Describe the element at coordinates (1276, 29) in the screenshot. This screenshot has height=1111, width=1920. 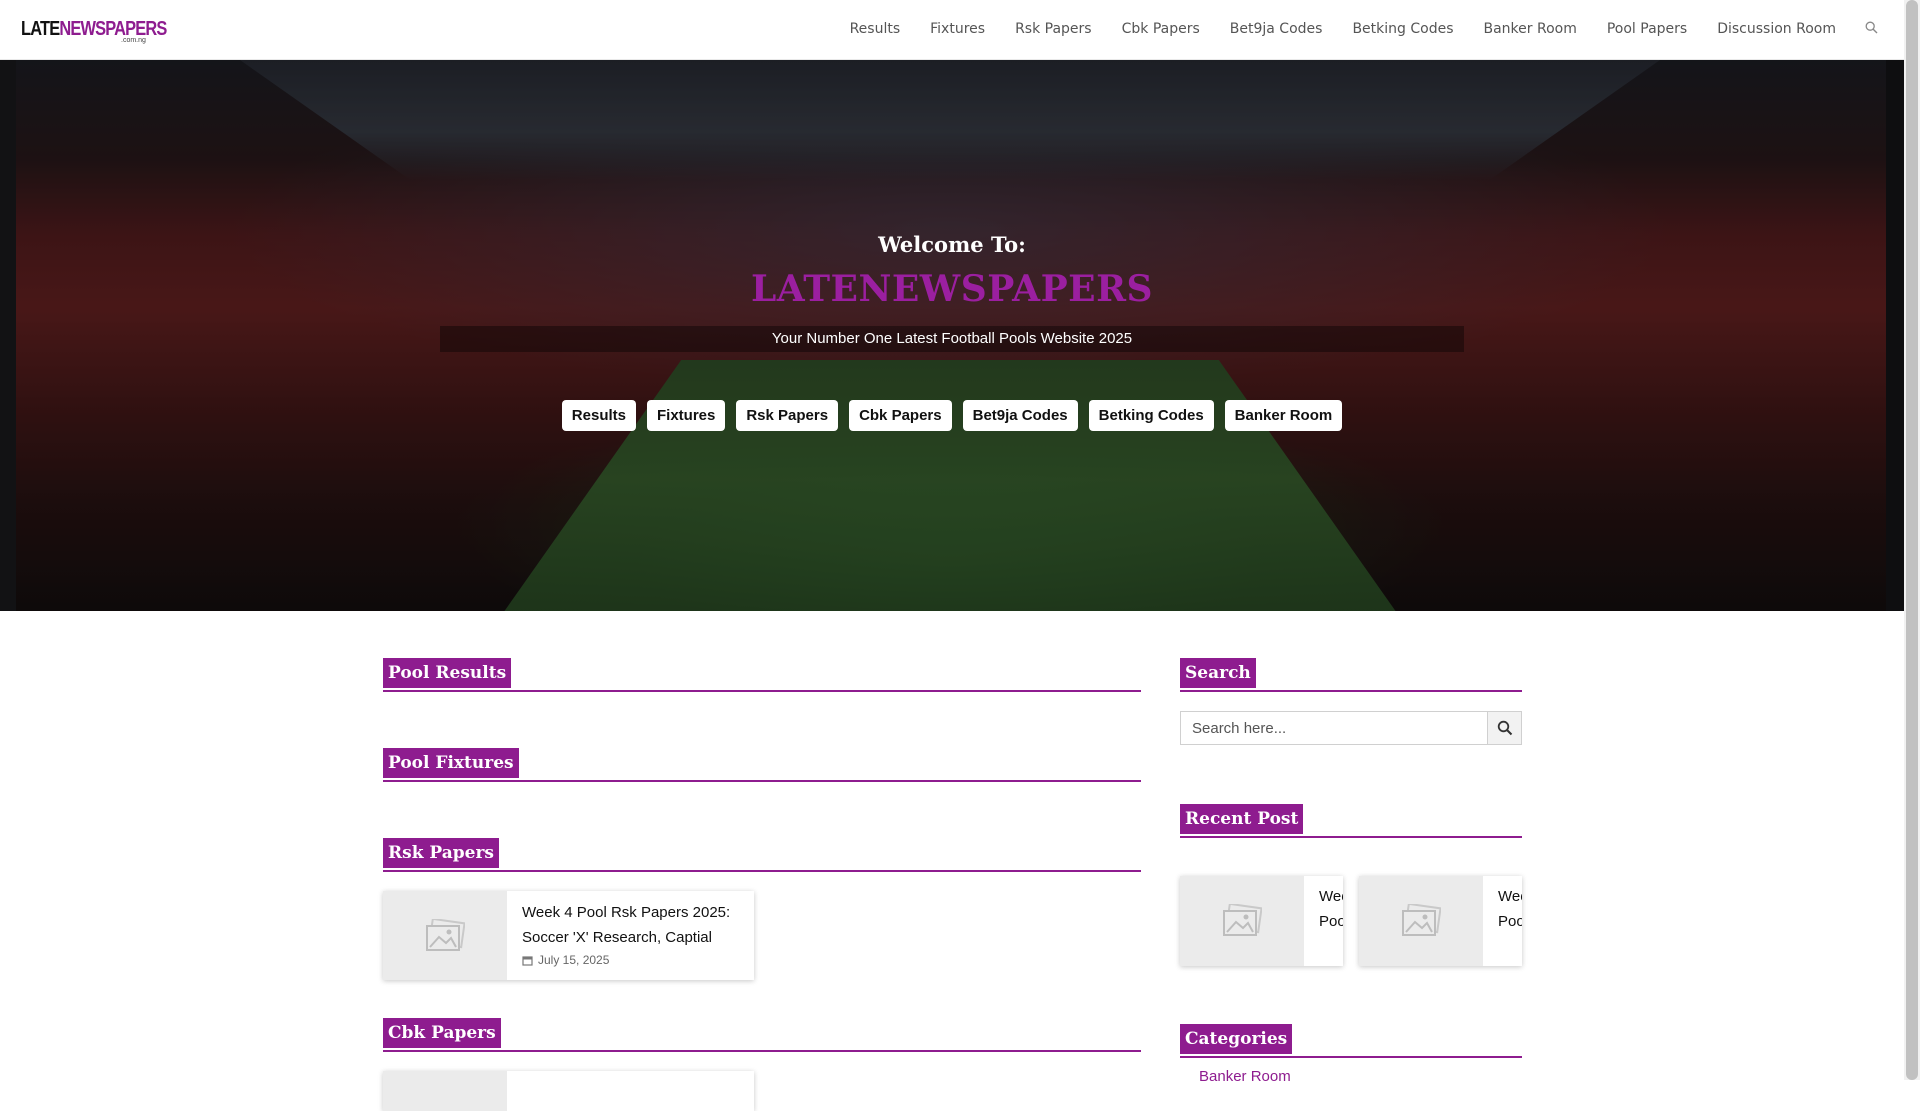
I see `nav-item-bet9ja-codes: Bet9ja Codes` at that location.